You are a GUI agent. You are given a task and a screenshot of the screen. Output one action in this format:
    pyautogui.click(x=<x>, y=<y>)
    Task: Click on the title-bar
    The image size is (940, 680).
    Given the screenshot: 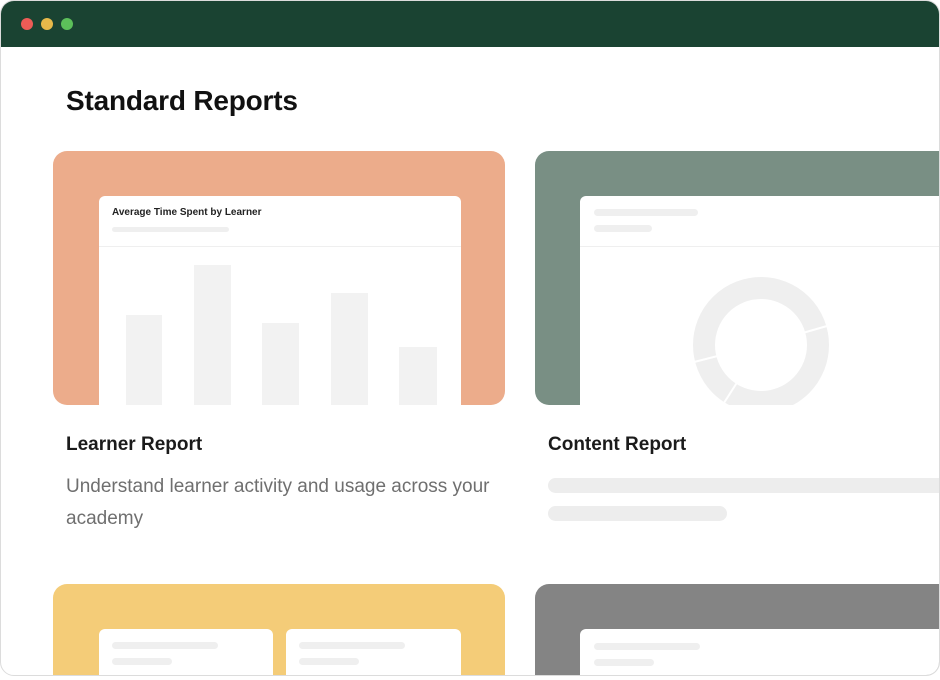 What is the action you would take?
    pyautogui.click(x=470, y=24)
    